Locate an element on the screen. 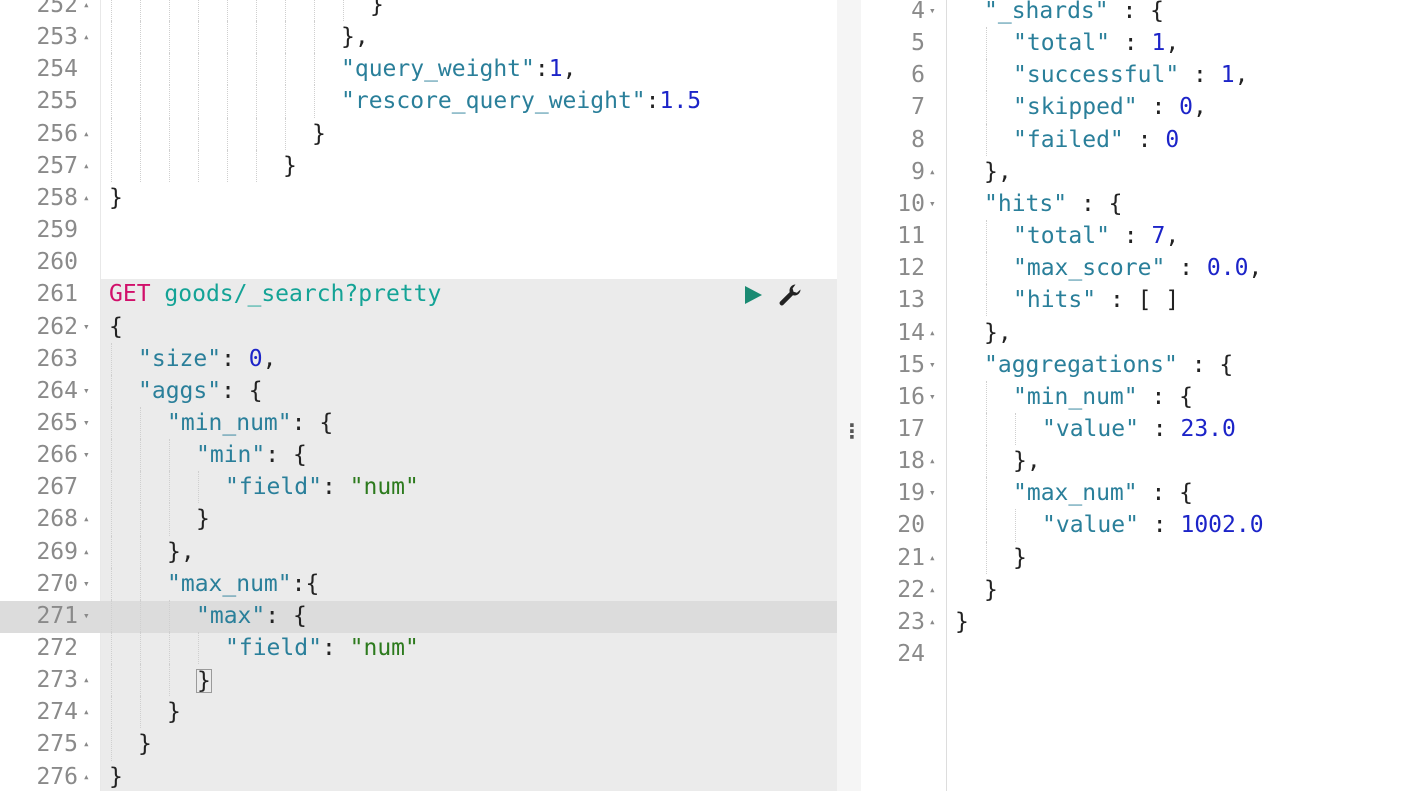 The width and height of the screenshot is (1411, 791). code-line: "max_num":{ is located at coordinates (243, 584).